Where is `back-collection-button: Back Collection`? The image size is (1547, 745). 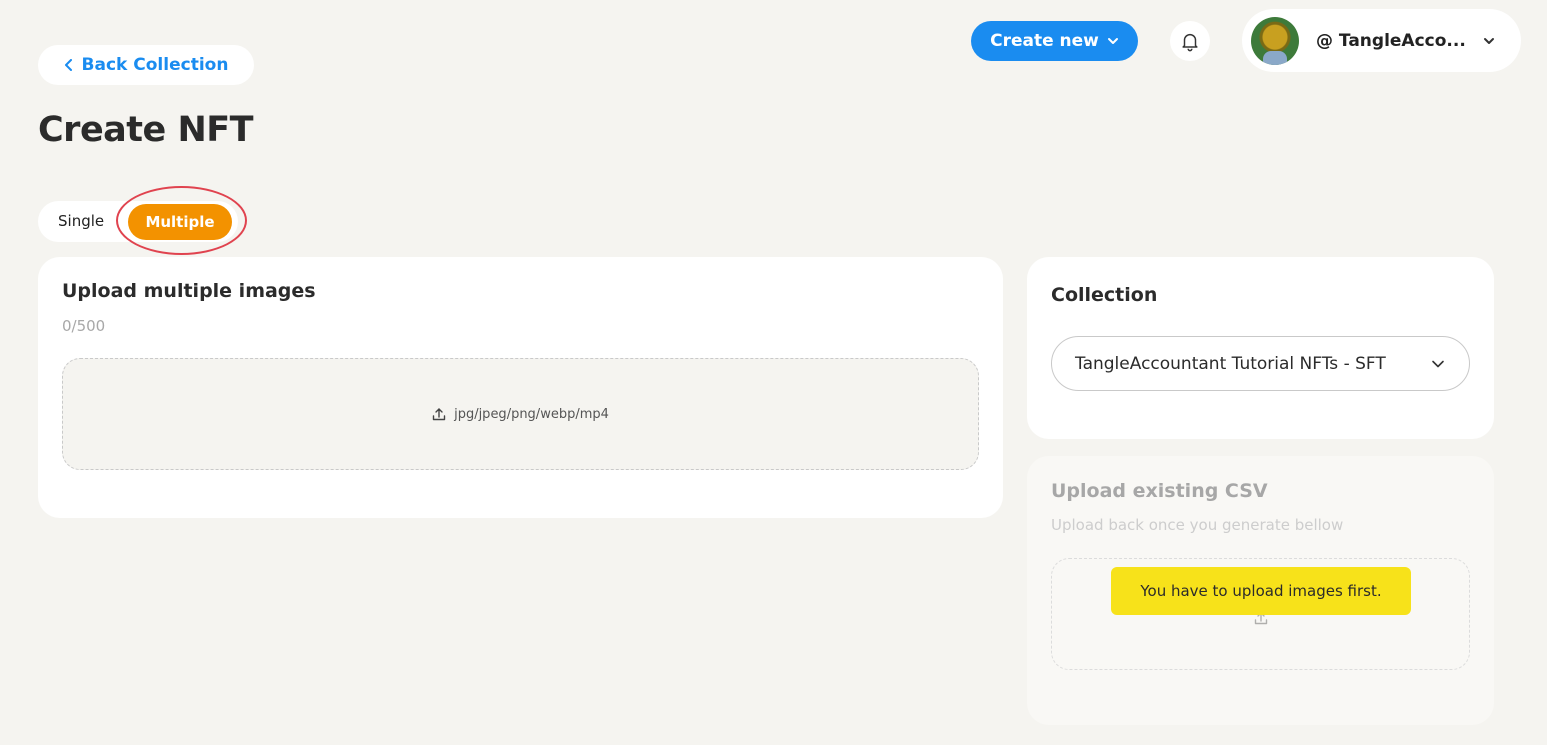
back-collection-button: Back Collection is located at coordinates (146, 65).